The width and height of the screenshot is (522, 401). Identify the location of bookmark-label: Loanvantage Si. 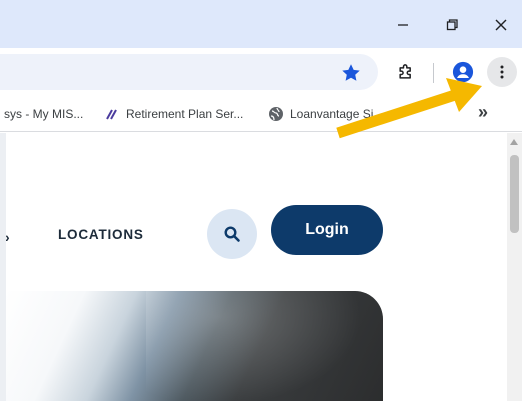
(332, 114).